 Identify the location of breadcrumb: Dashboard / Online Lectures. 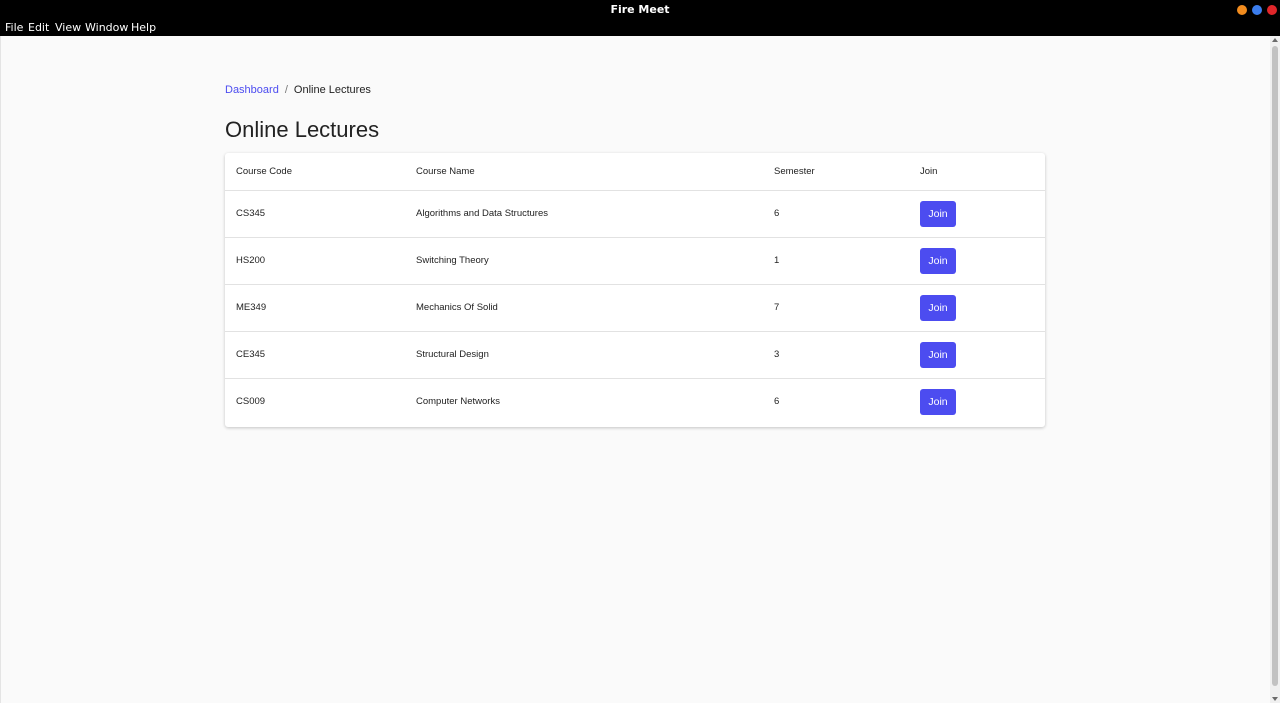
(298, 90).